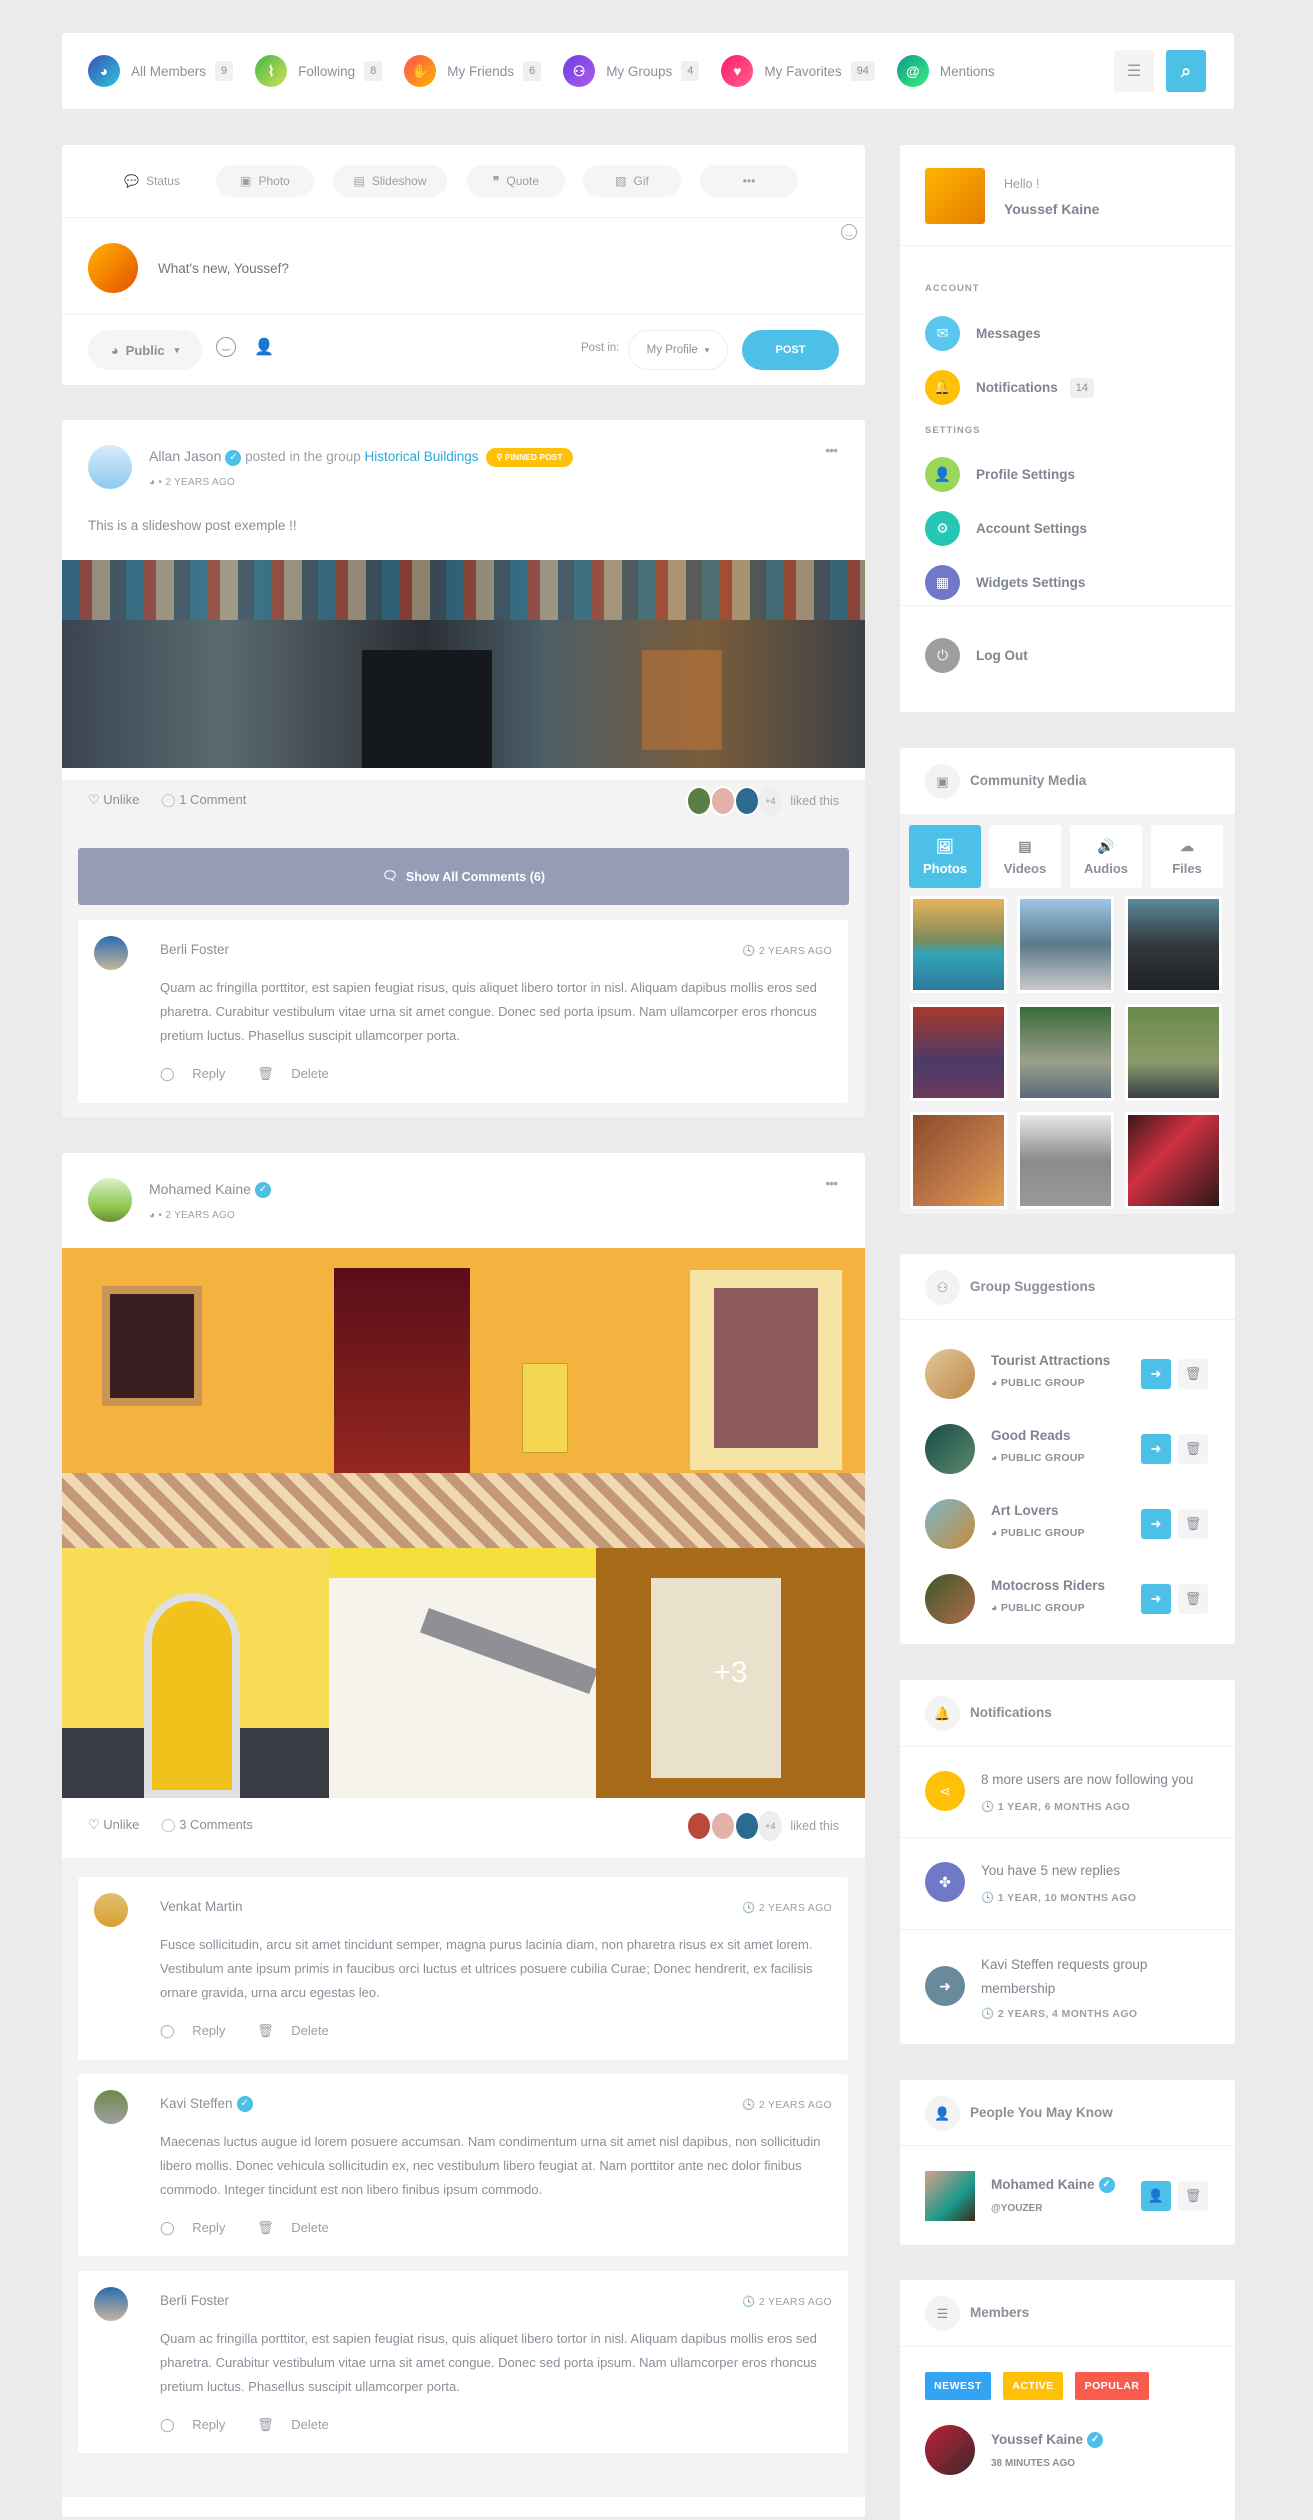 Image resolution: width=1313 pixels, height=2520 pixels. Describe the element at coordinates (1050, 1360) in the screenshot. I see `group-name: Tourist Attractions` at that location.